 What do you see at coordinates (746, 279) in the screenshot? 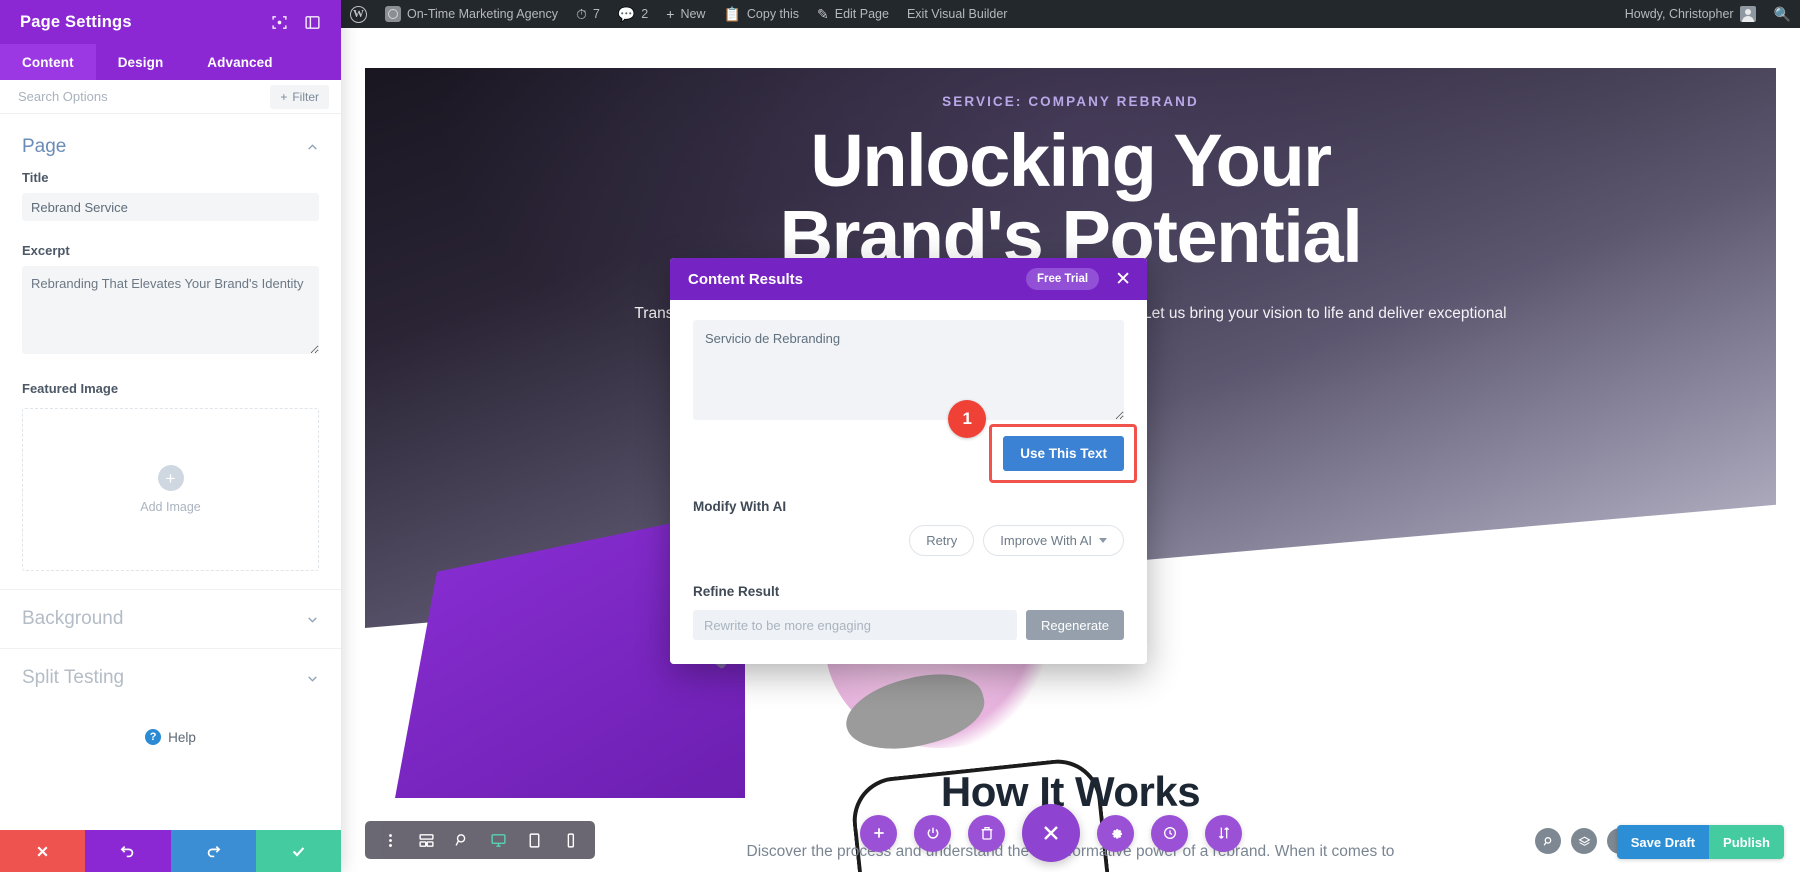
I see `modal-title: Content Results` at bounding box center [746, 279].